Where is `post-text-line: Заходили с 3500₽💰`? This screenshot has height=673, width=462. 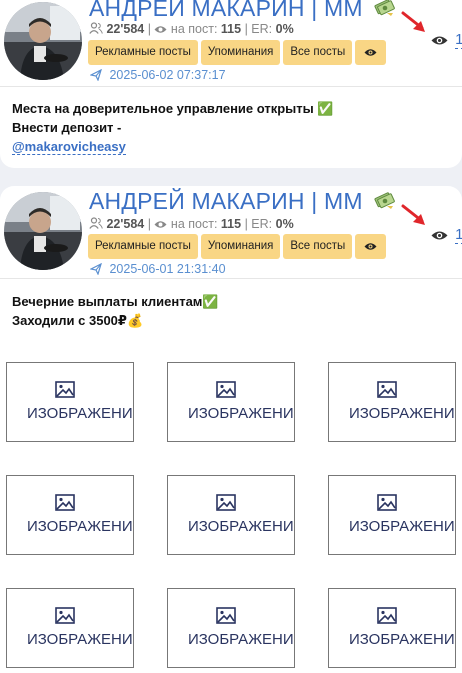 post-text-line: Заходили с 3500₽💰 is located at coordinates (78, 320).